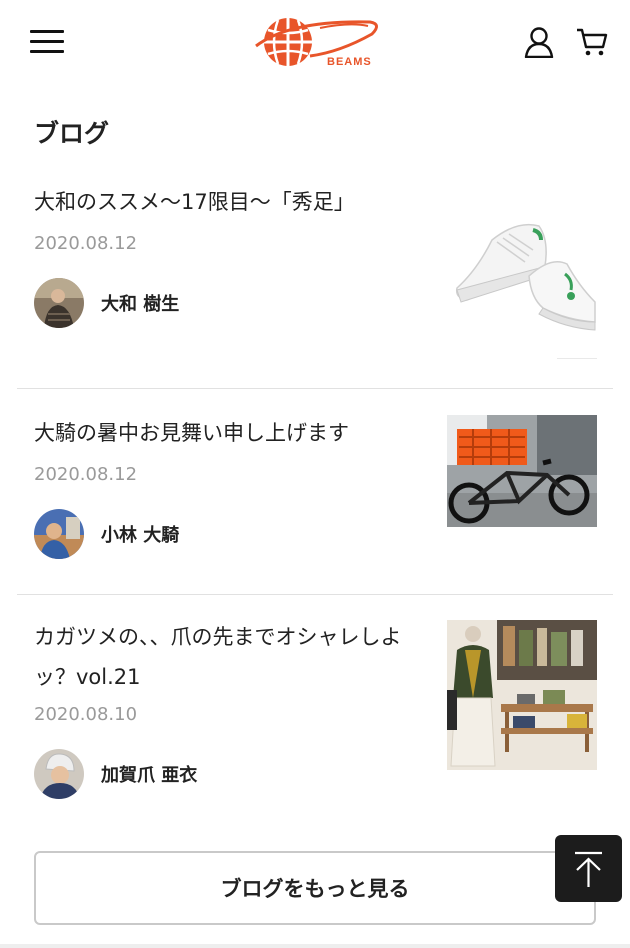  Describe the element at coordinates (140, 535) in the screenshot. I see `author-name: 小林 大騎` at that location.